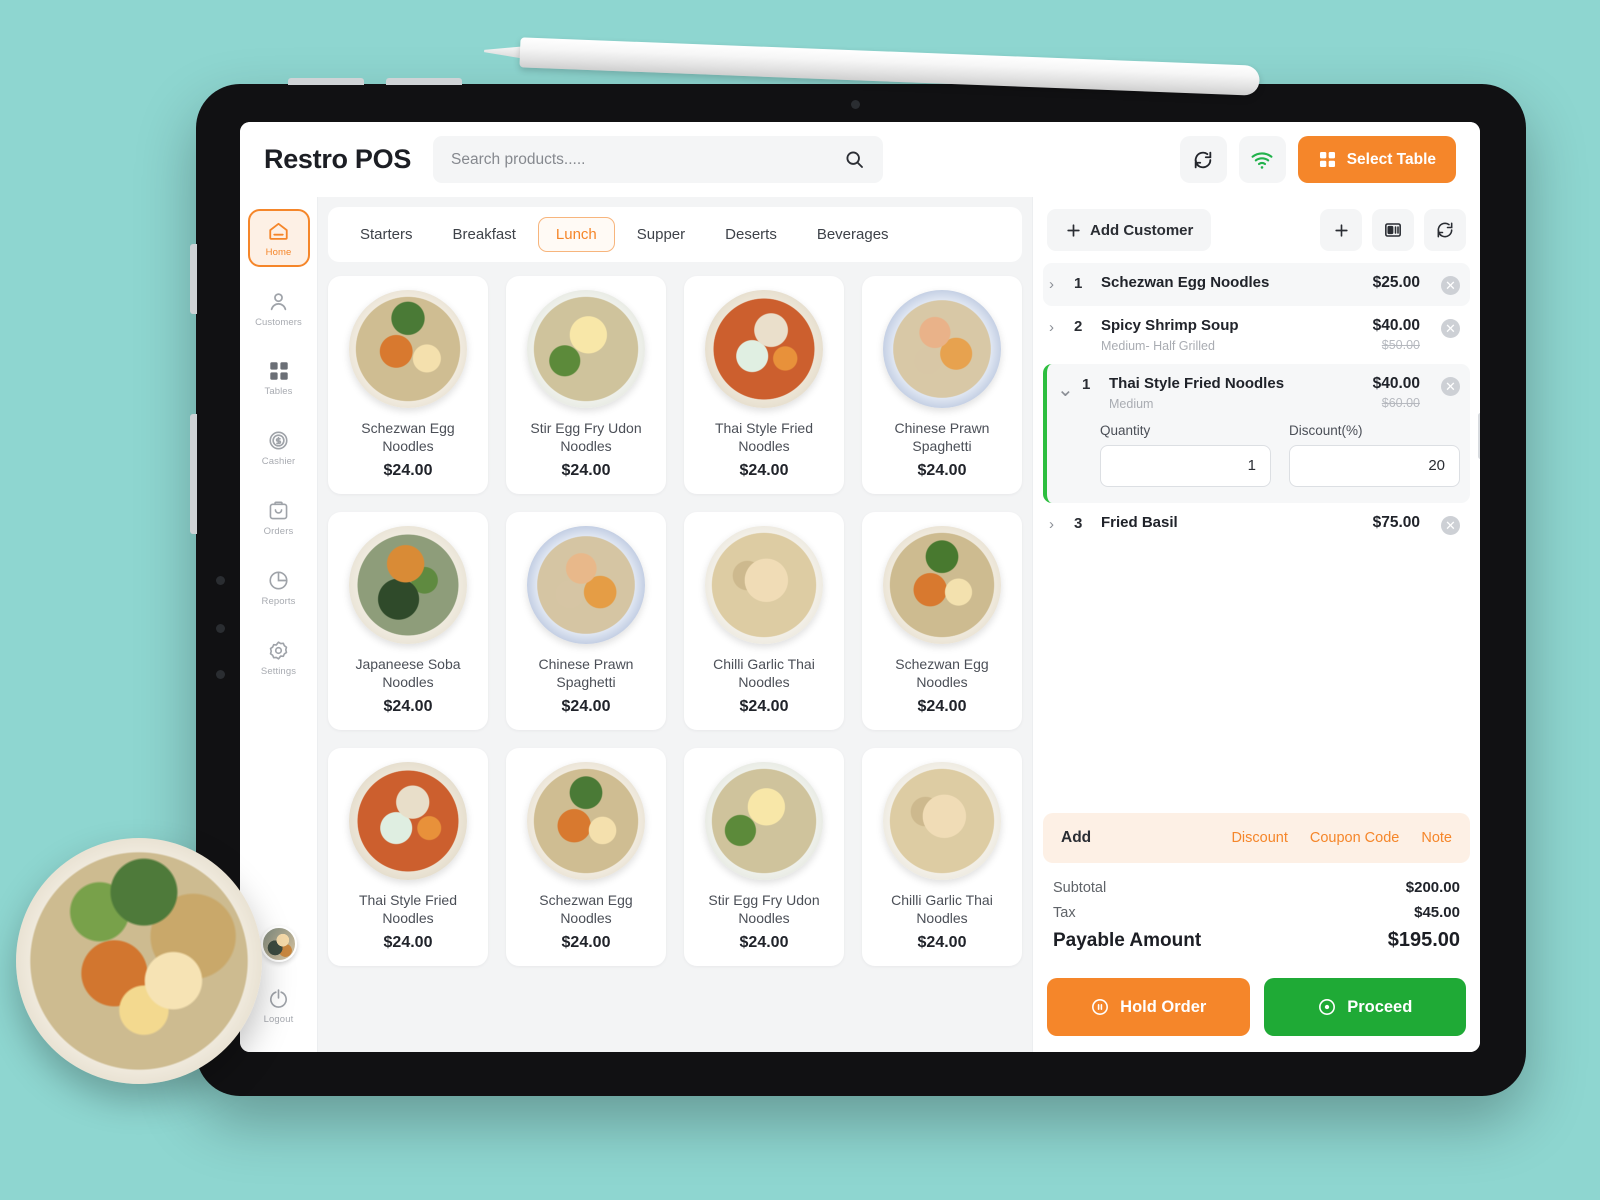  What do you see at coordinates (764, 673) in the screenshot?
I see `product-name: Chilli Garlic Thai Noodles` at bounding box center [764, 673].